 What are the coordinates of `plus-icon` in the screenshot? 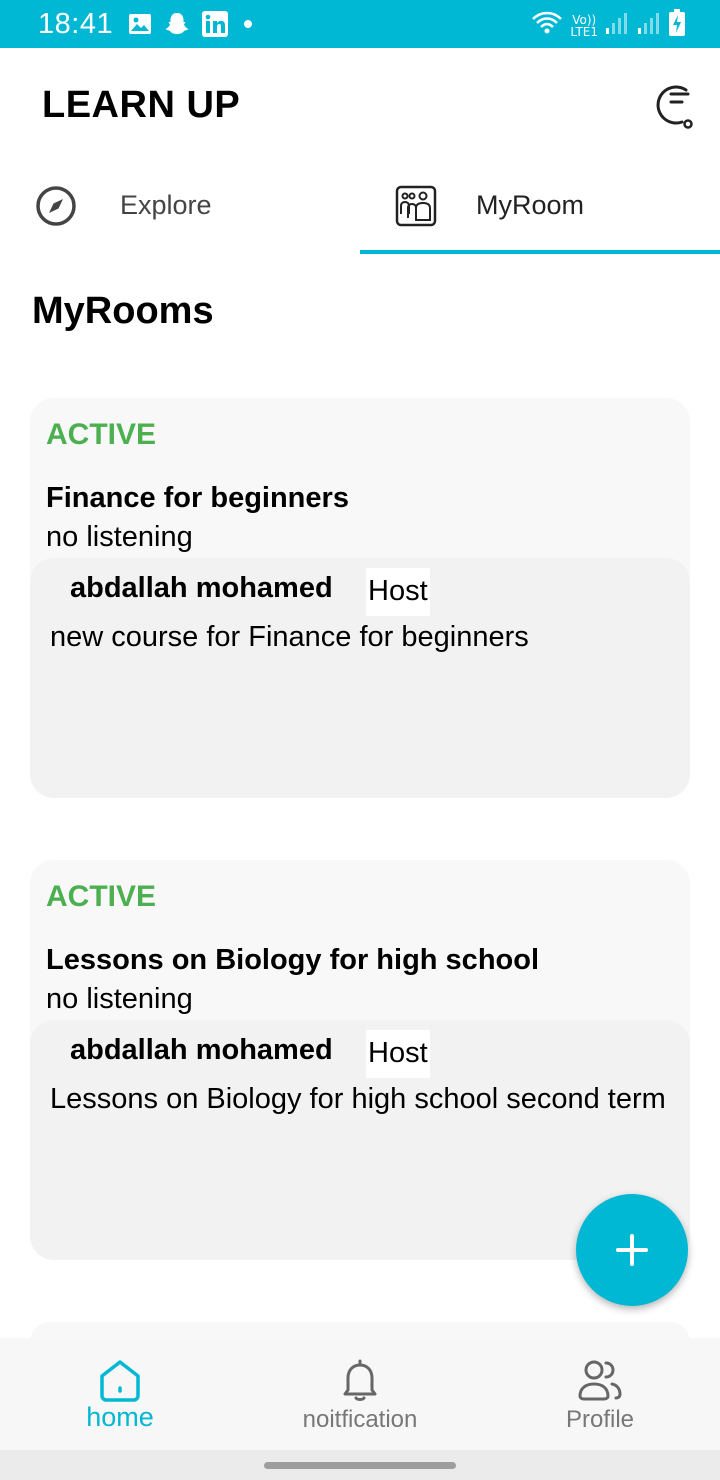 It's located at (632, 1250).